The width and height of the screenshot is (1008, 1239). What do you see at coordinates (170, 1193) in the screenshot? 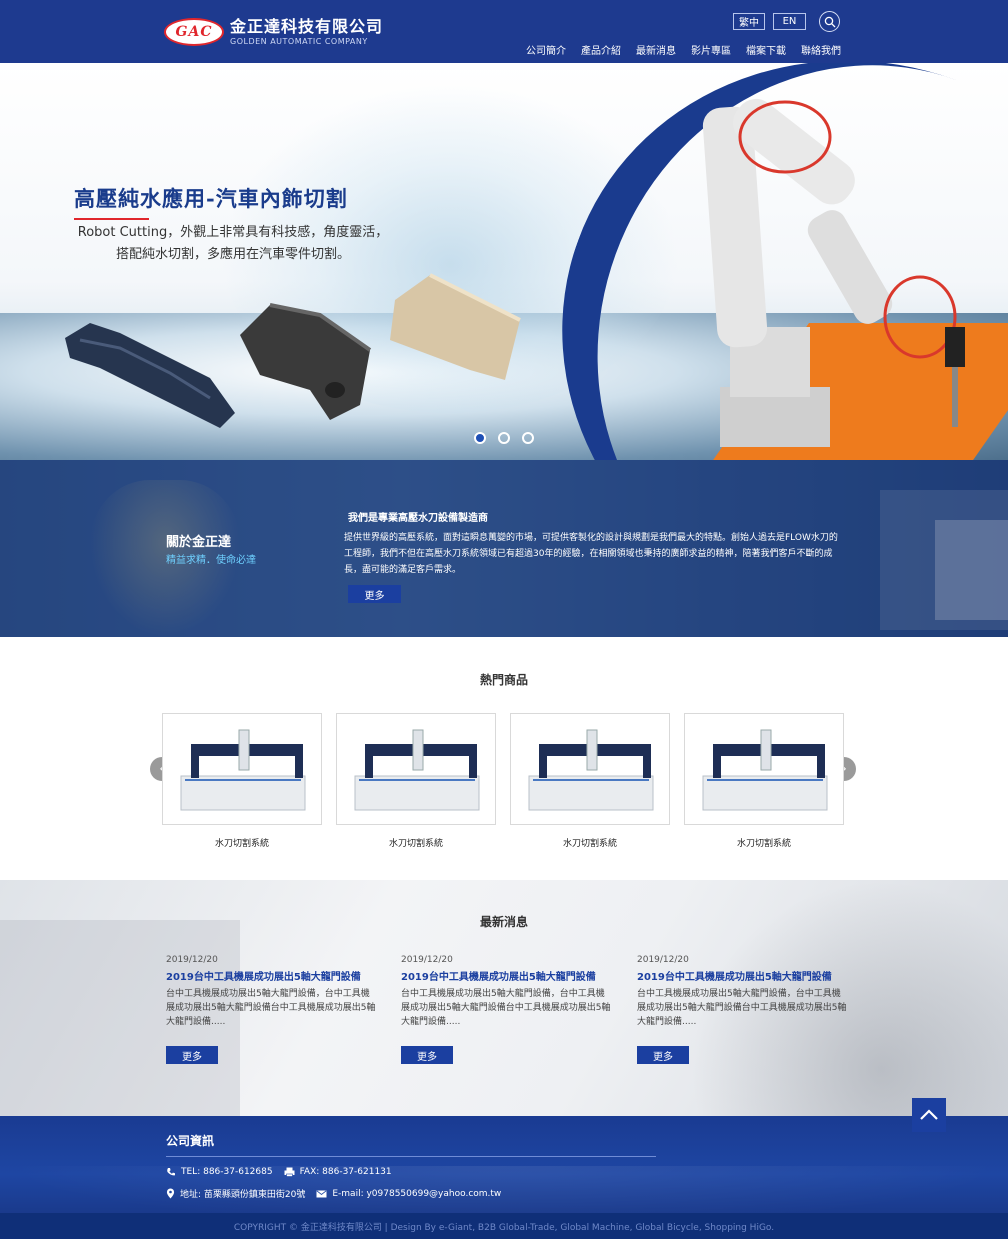
I see `location-icon` at bounding box center [170, 1193].